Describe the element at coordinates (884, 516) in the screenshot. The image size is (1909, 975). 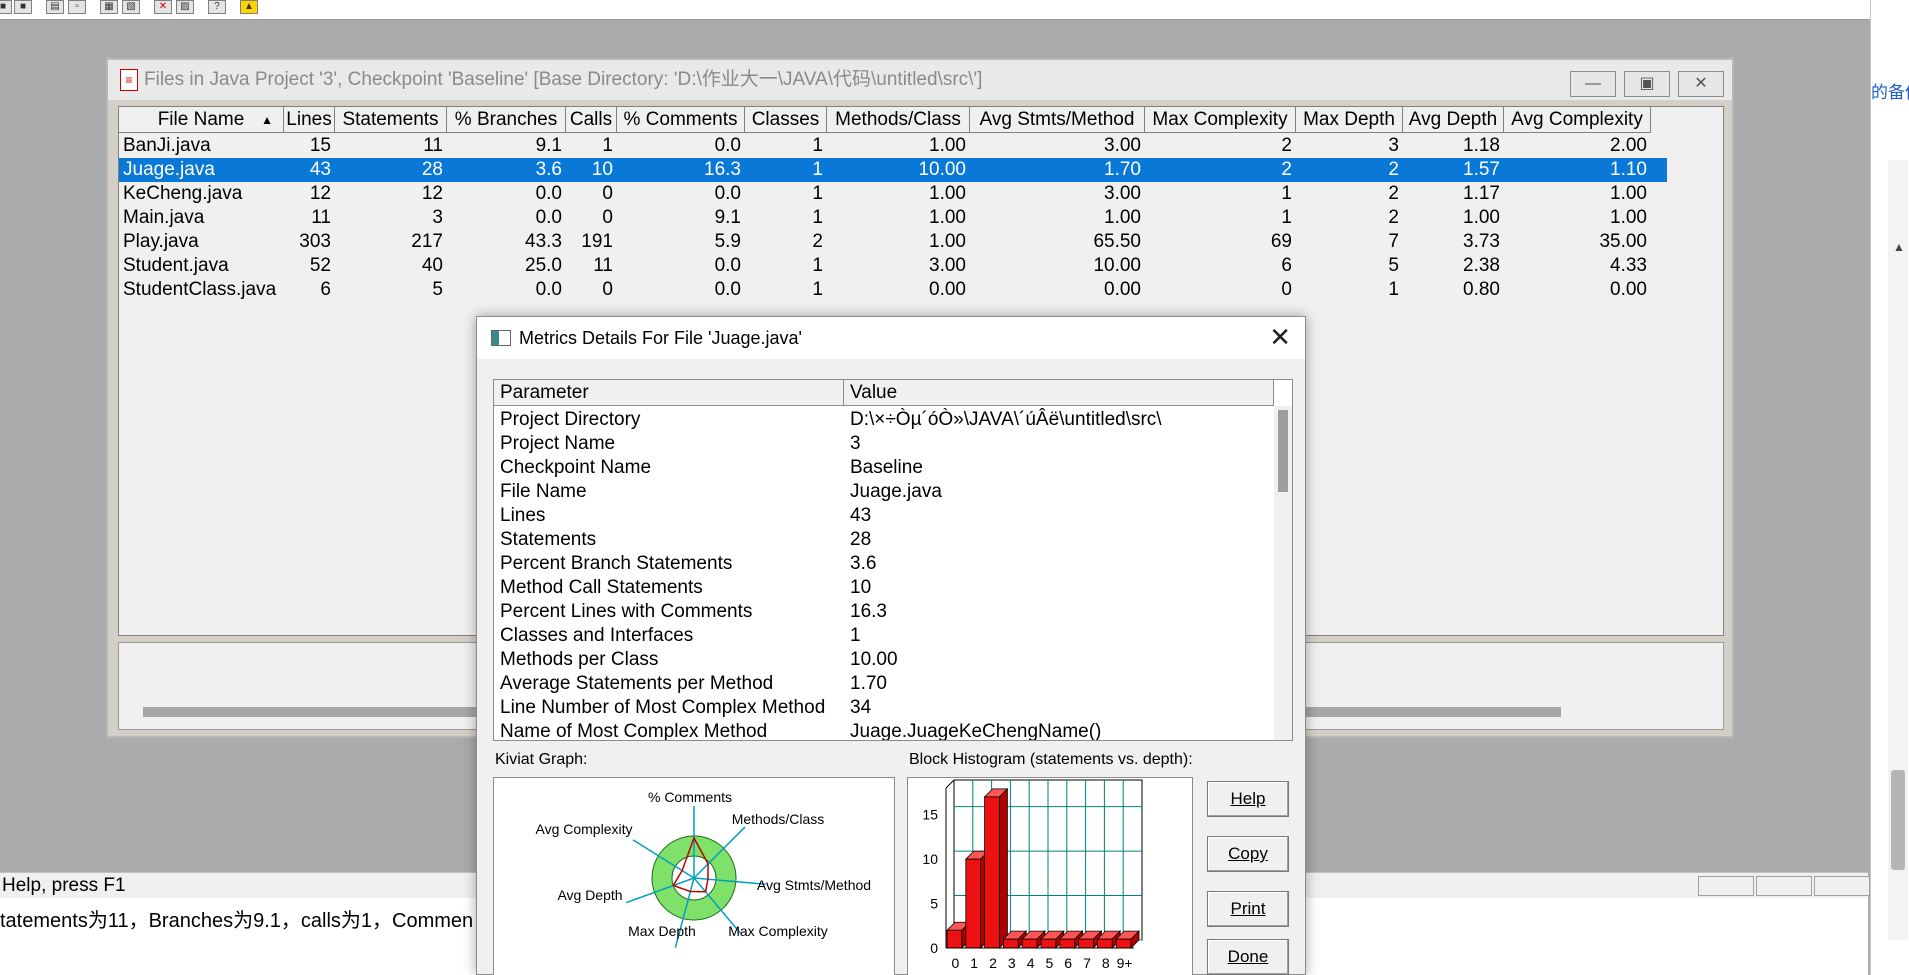
I see `list-item: Lines 43` at that location.